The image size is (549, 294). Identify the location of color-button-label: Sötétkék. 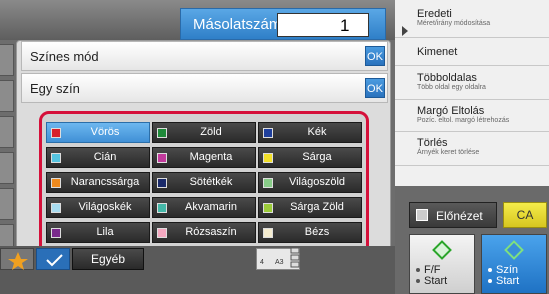
(211, 182).